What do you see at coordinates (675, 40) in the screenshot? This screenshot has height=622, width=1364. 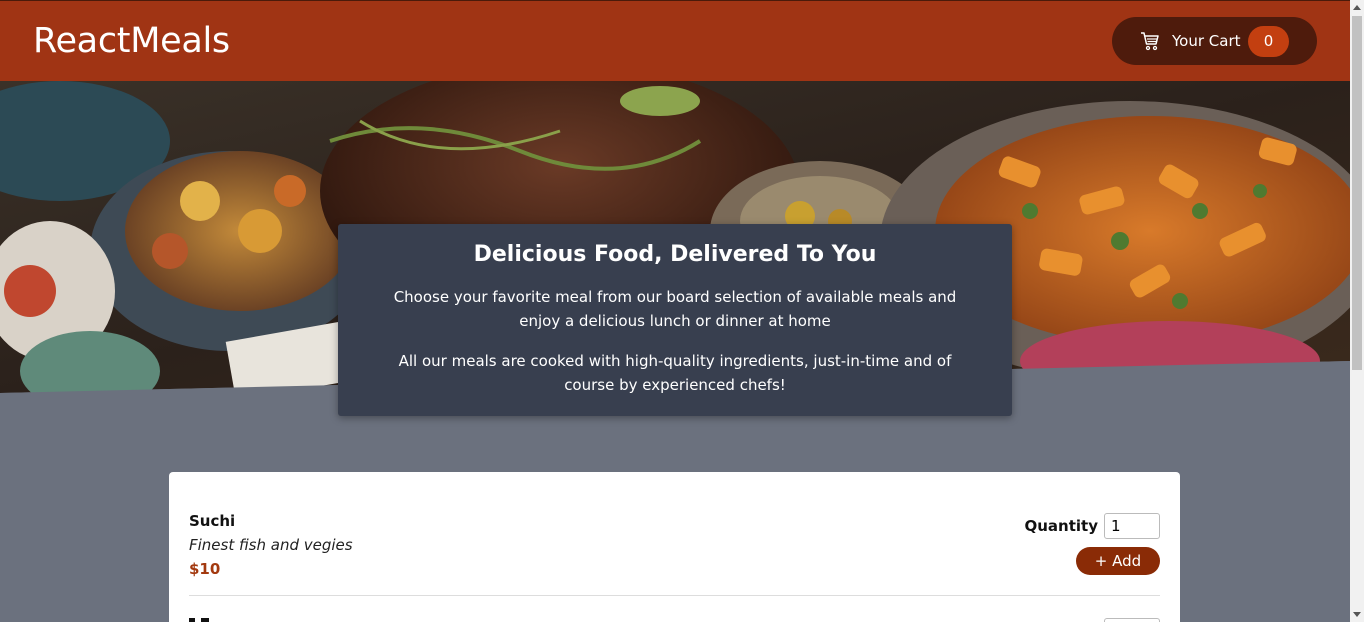 I see `app-header: ReactMeals Your Cart 0` at bounding box center [675, 40].